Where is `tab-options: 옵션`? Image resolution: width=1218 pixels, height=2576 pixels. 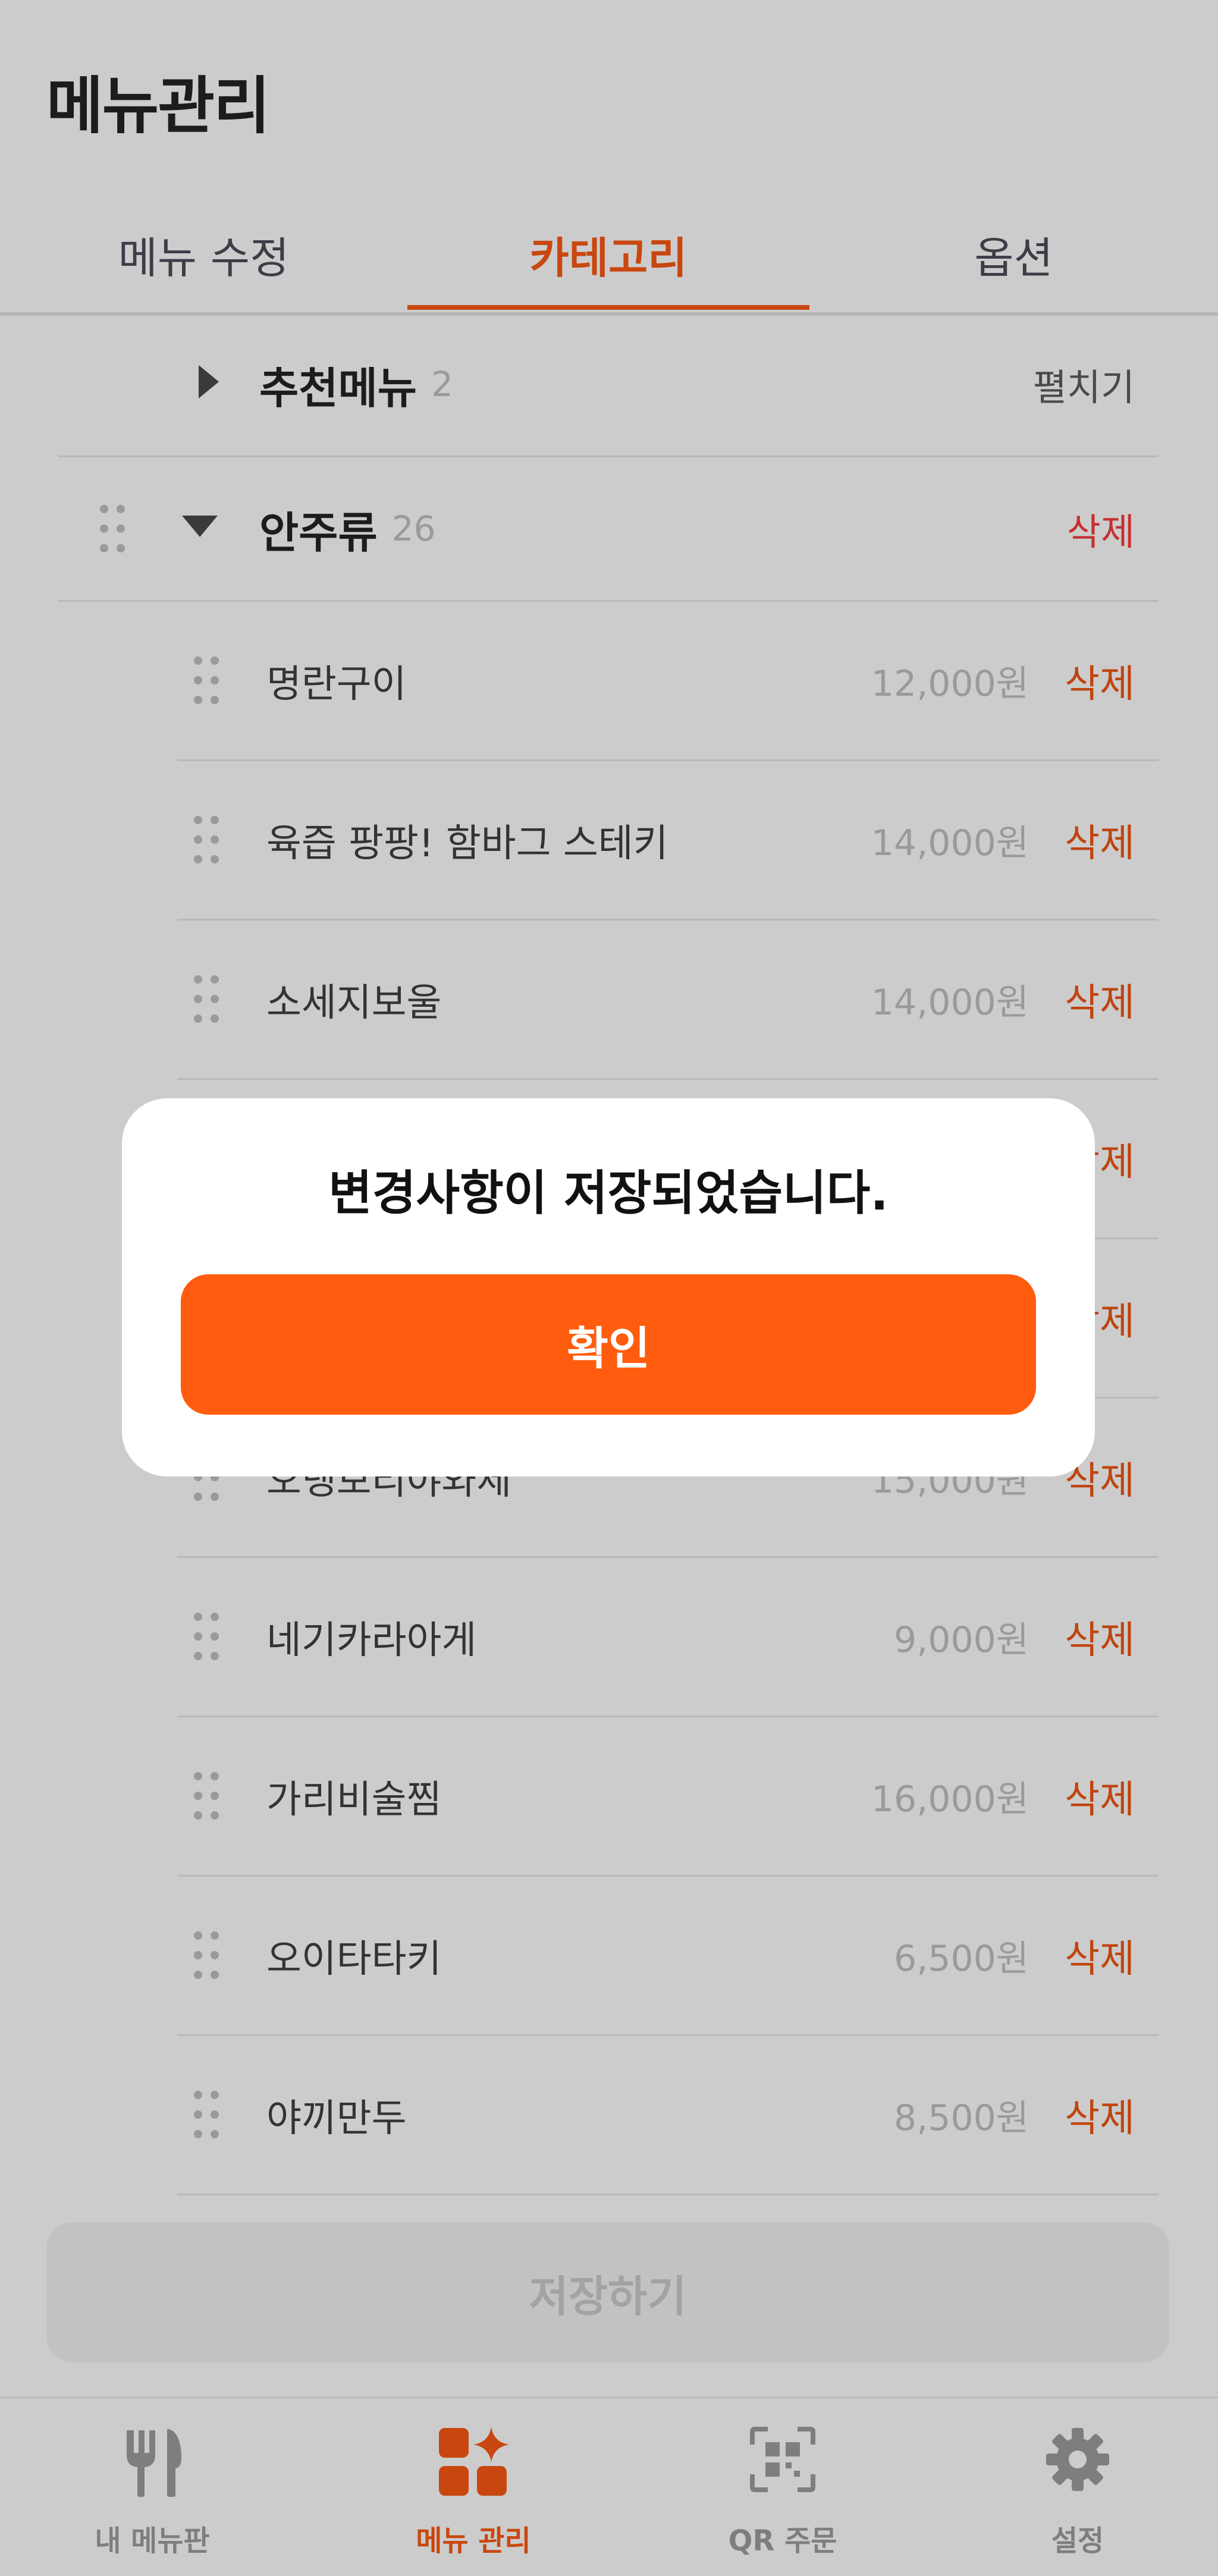 tab-options: 옵션 is located at coordinates (1013, 254).